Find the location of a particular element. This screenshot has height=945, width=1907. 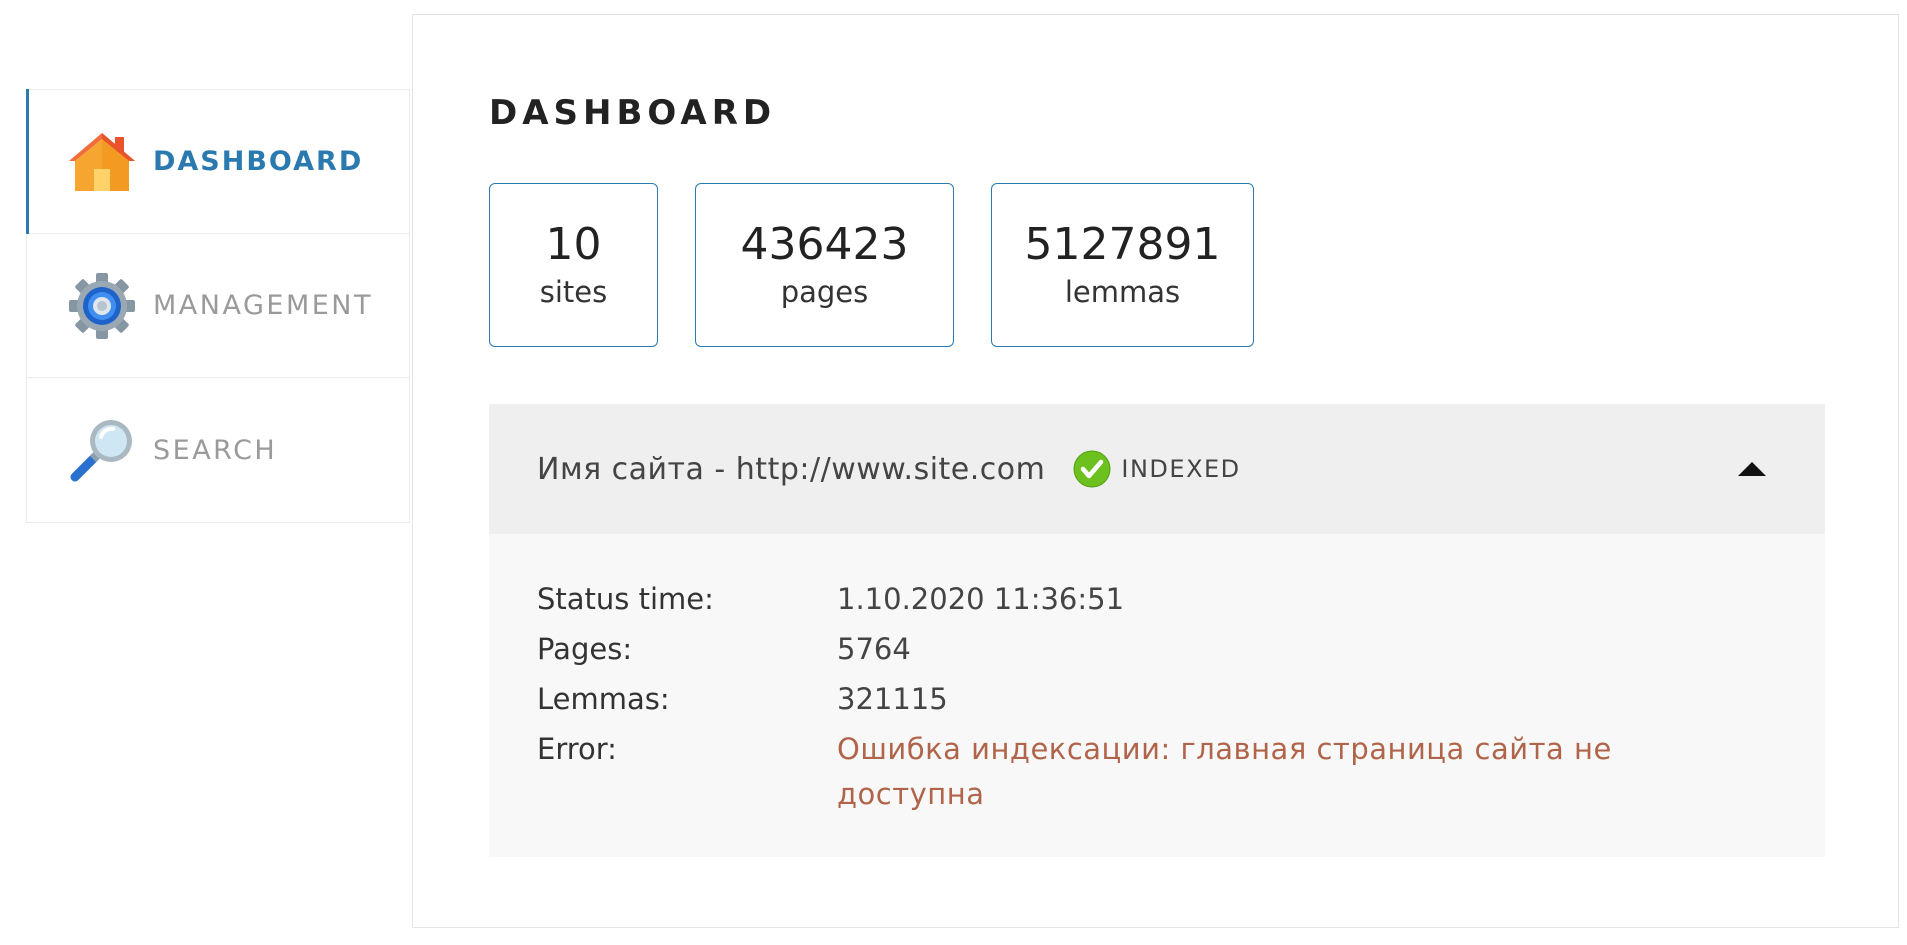

sidebar-item-management: MANAGEMENT is located at coordinates (218, 306).